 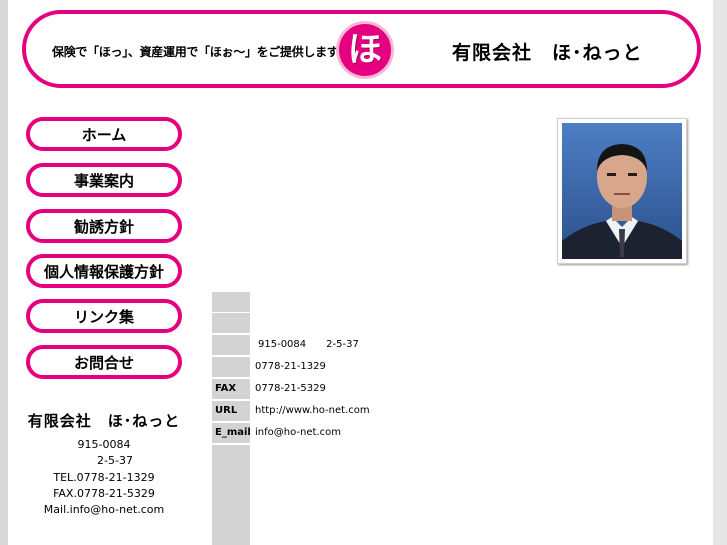 What do you see at coordinates (231, 433) in the screenshot?
I see `info-email-label: E_mail` at bounding box center [231, 433].